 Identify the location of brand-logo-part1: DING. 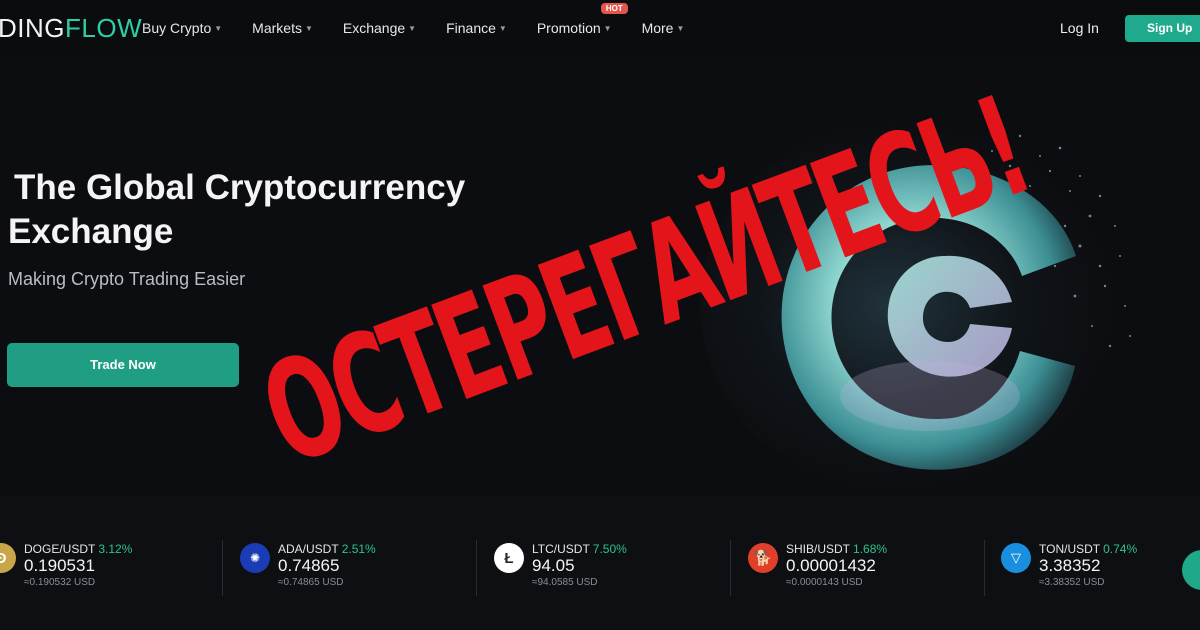
(32, 28).